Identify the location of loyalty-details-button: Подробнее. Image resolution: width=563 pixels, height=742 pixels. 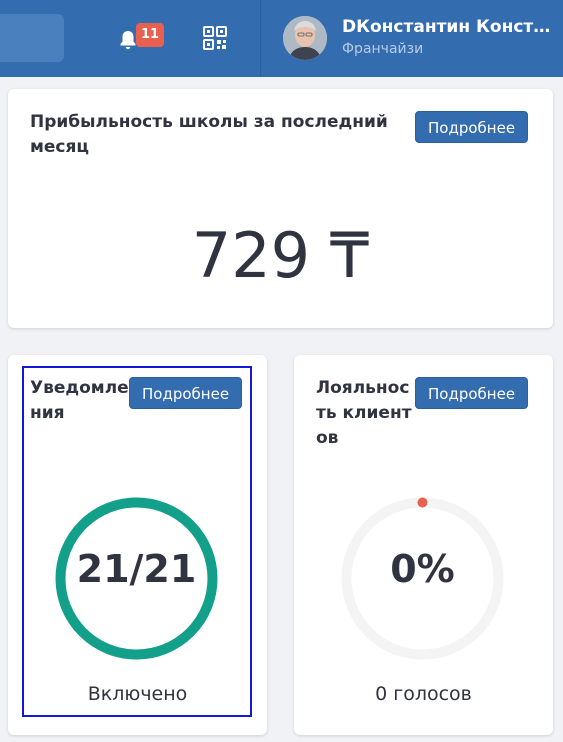
(472, 393).